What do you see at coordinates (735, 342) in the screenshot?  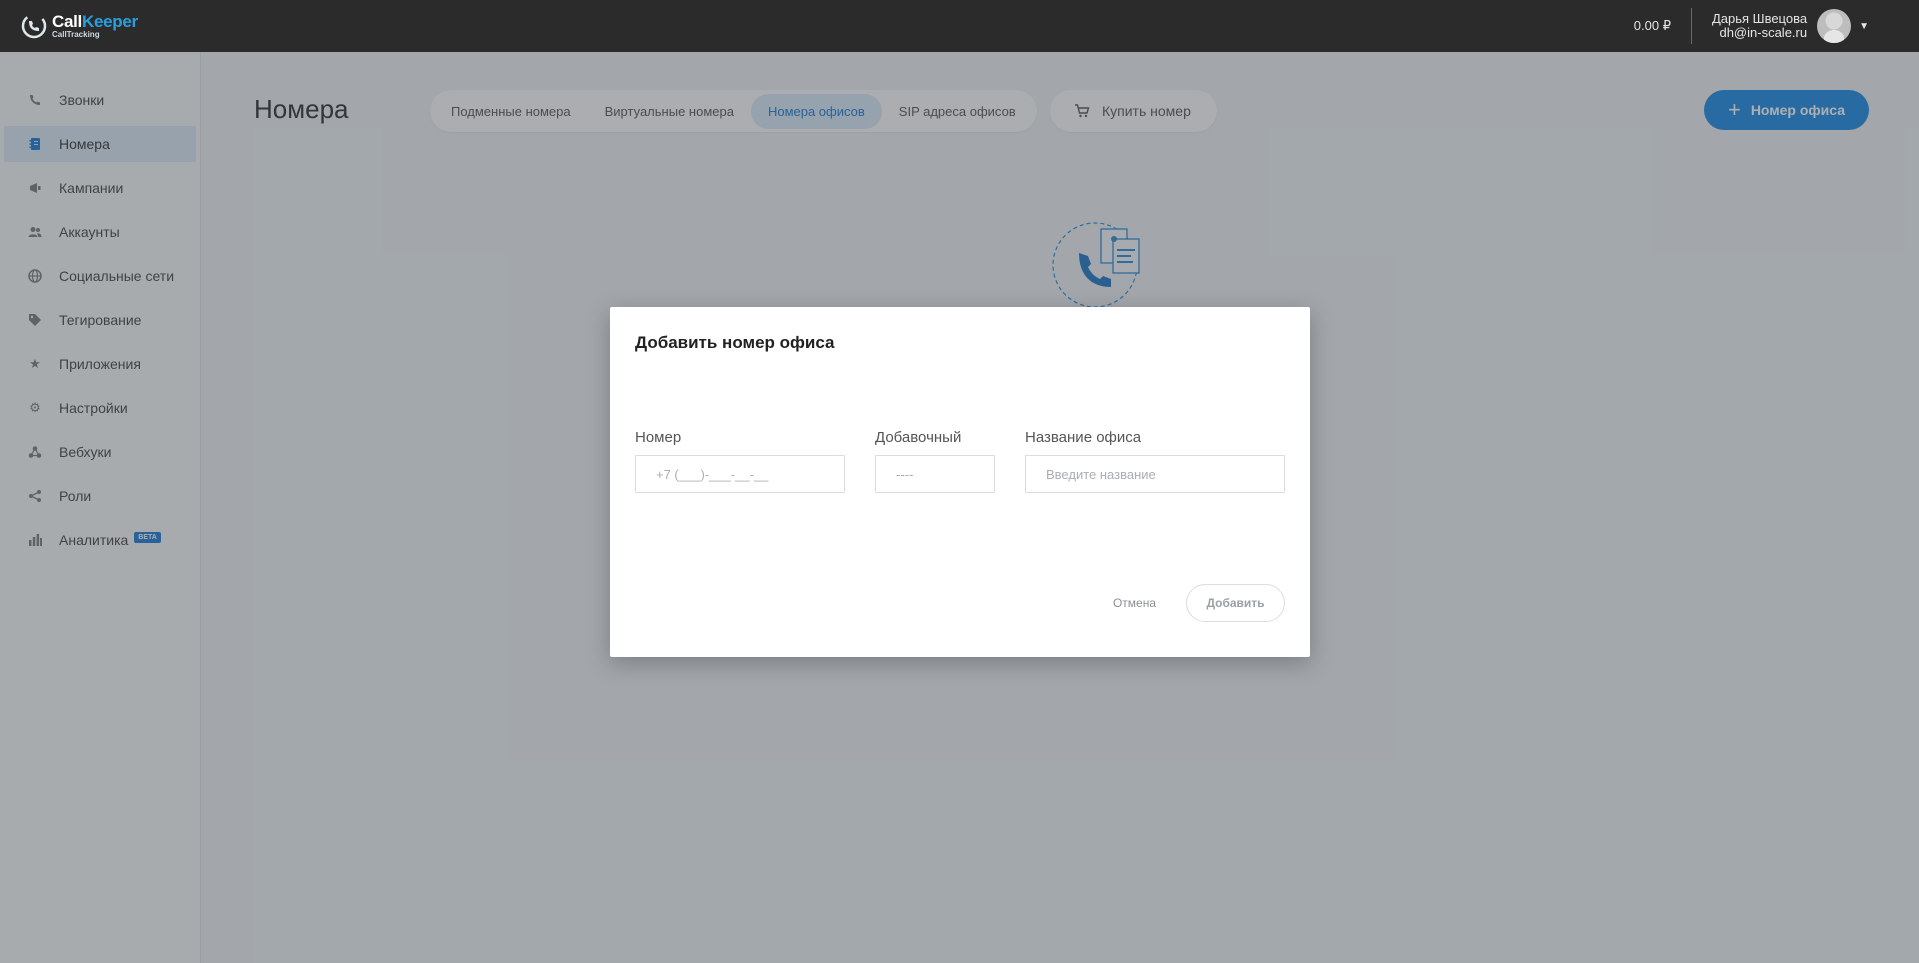 I see `dialog-title: Добавить номер офиса` at bounding box center [735, 342].